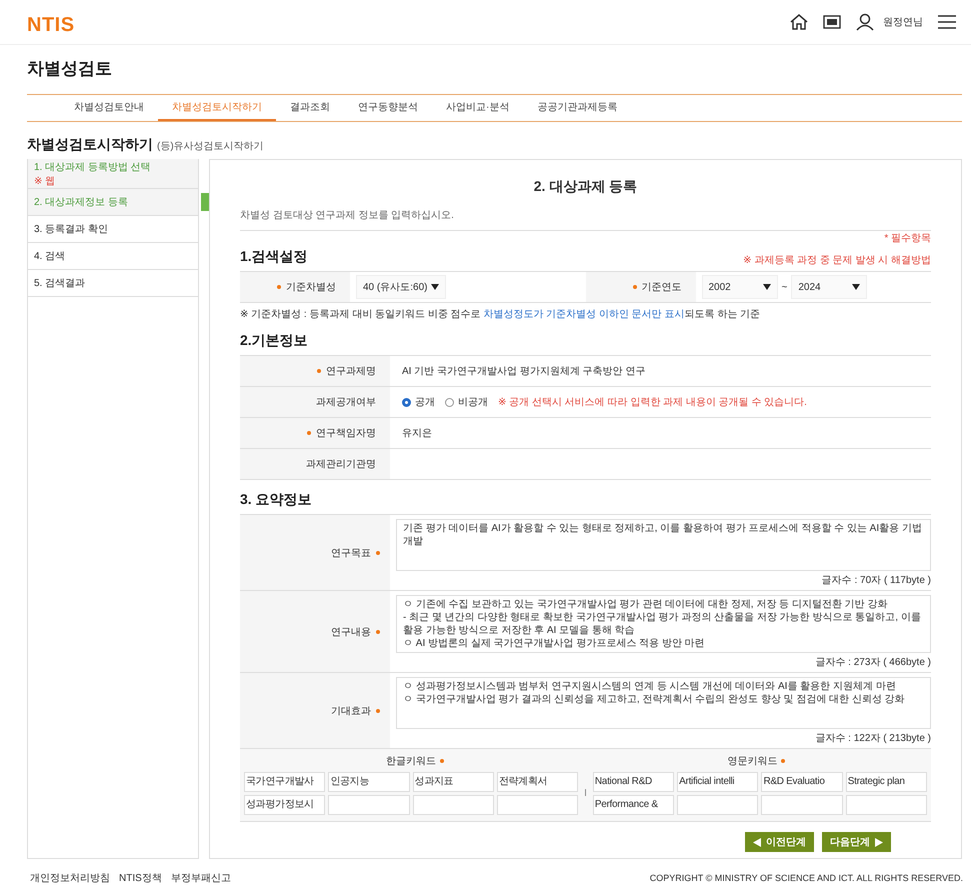  I want to click on section-heading: 2.기본정보, so click(274, 341).